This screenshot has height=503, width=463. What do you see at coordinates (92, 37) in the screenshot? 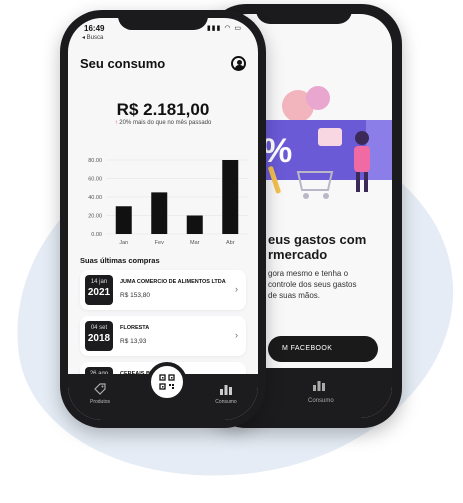
I see `status-back-link: ◂ Busca` at bounding box center [92, 37].